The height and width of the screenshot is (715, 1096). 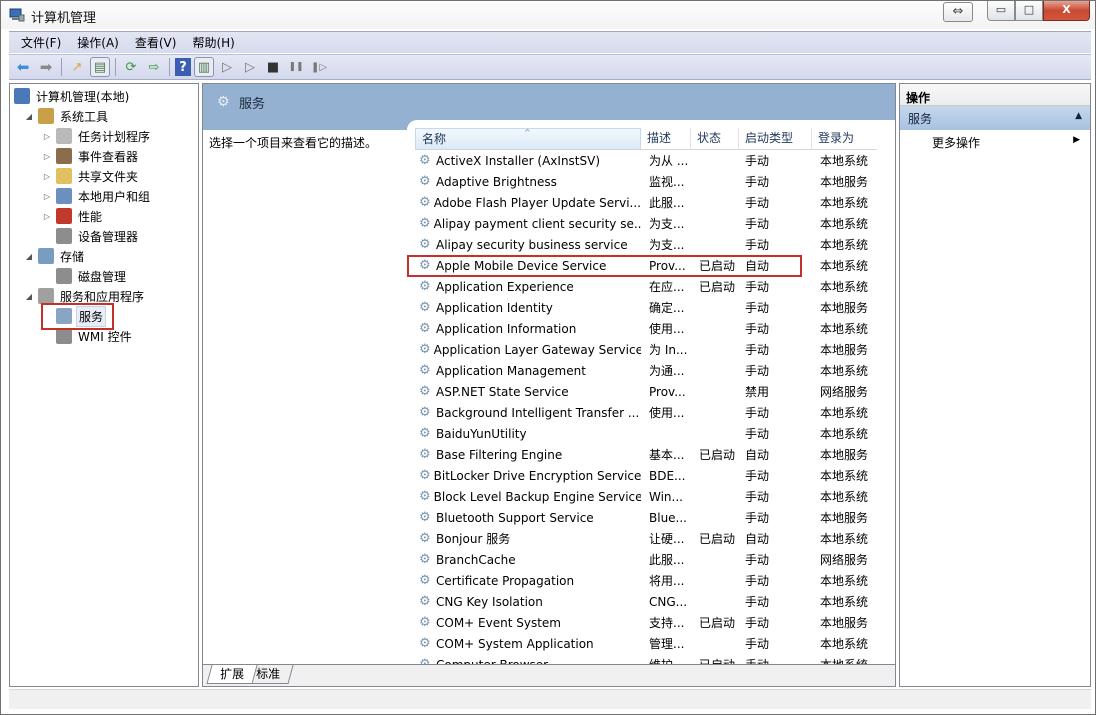 I want to click on service-row: ⚙ CNG Key Isolation CNG... 手动 本地系统, so click(x=646, y=601).